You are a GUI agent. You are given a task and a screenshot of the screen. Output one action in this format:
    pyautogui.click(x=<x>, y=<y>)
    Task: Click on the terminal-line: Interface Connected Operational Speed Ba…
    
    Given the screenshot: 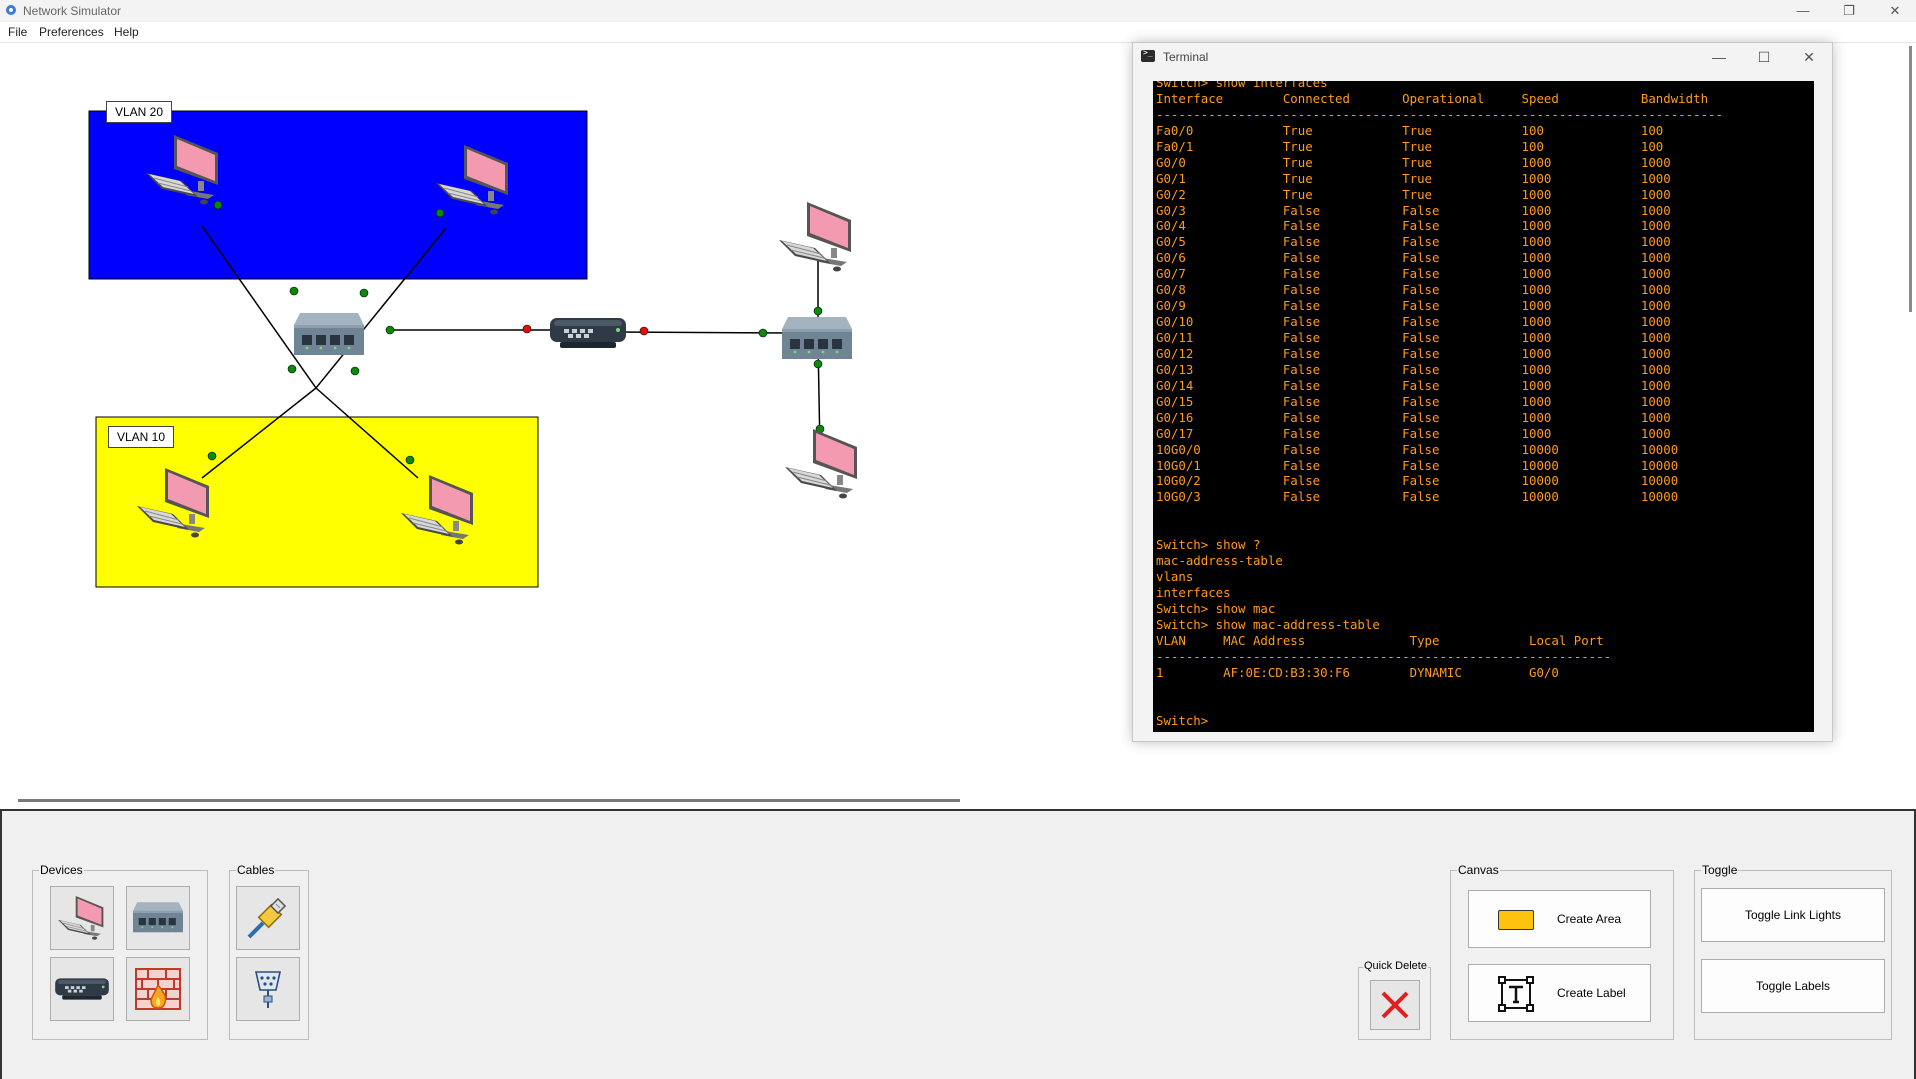 What is the action you would take?
    pyautogui.click(x=1432, y=98)
    